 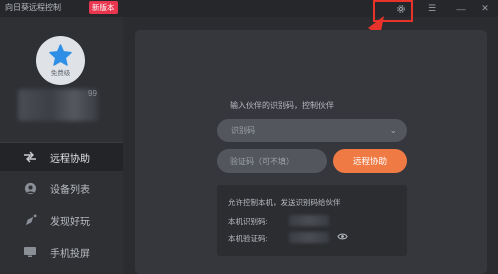 What do you see at coordinates (30, 252) in the screenshot?
I see `screen-cast-icon` at bounding box center [30, 252].